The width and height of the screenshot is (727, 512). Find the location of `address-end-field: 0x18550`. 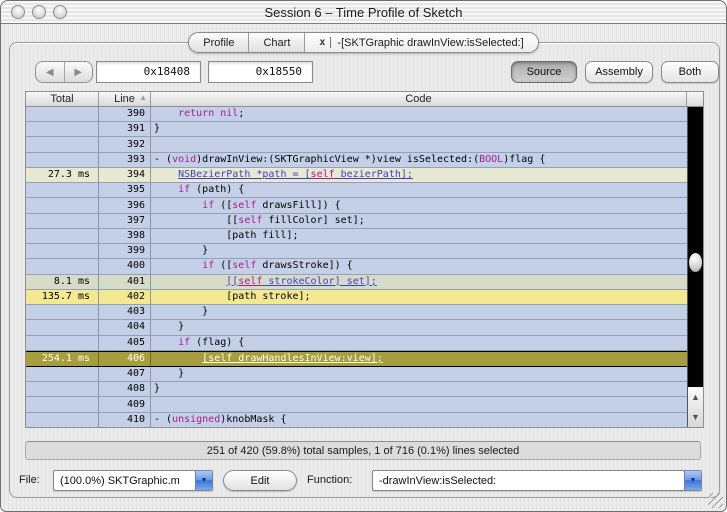

address-end-field: 0x18550 is located at coordinates (260, 72).